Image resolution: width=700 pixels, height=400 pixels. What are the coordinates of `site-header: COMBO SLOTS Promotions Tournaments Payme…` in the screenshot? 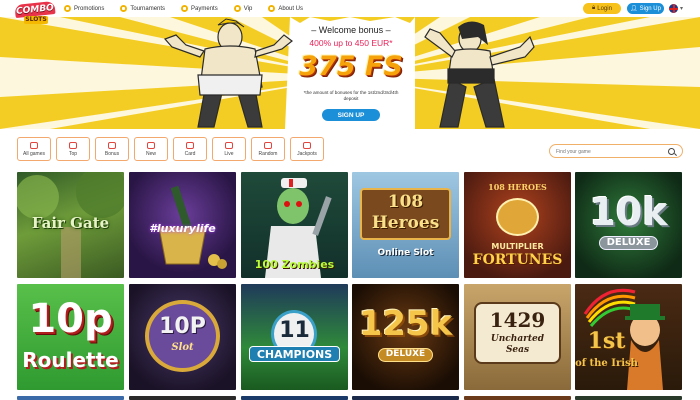 It's located at (350, 12).